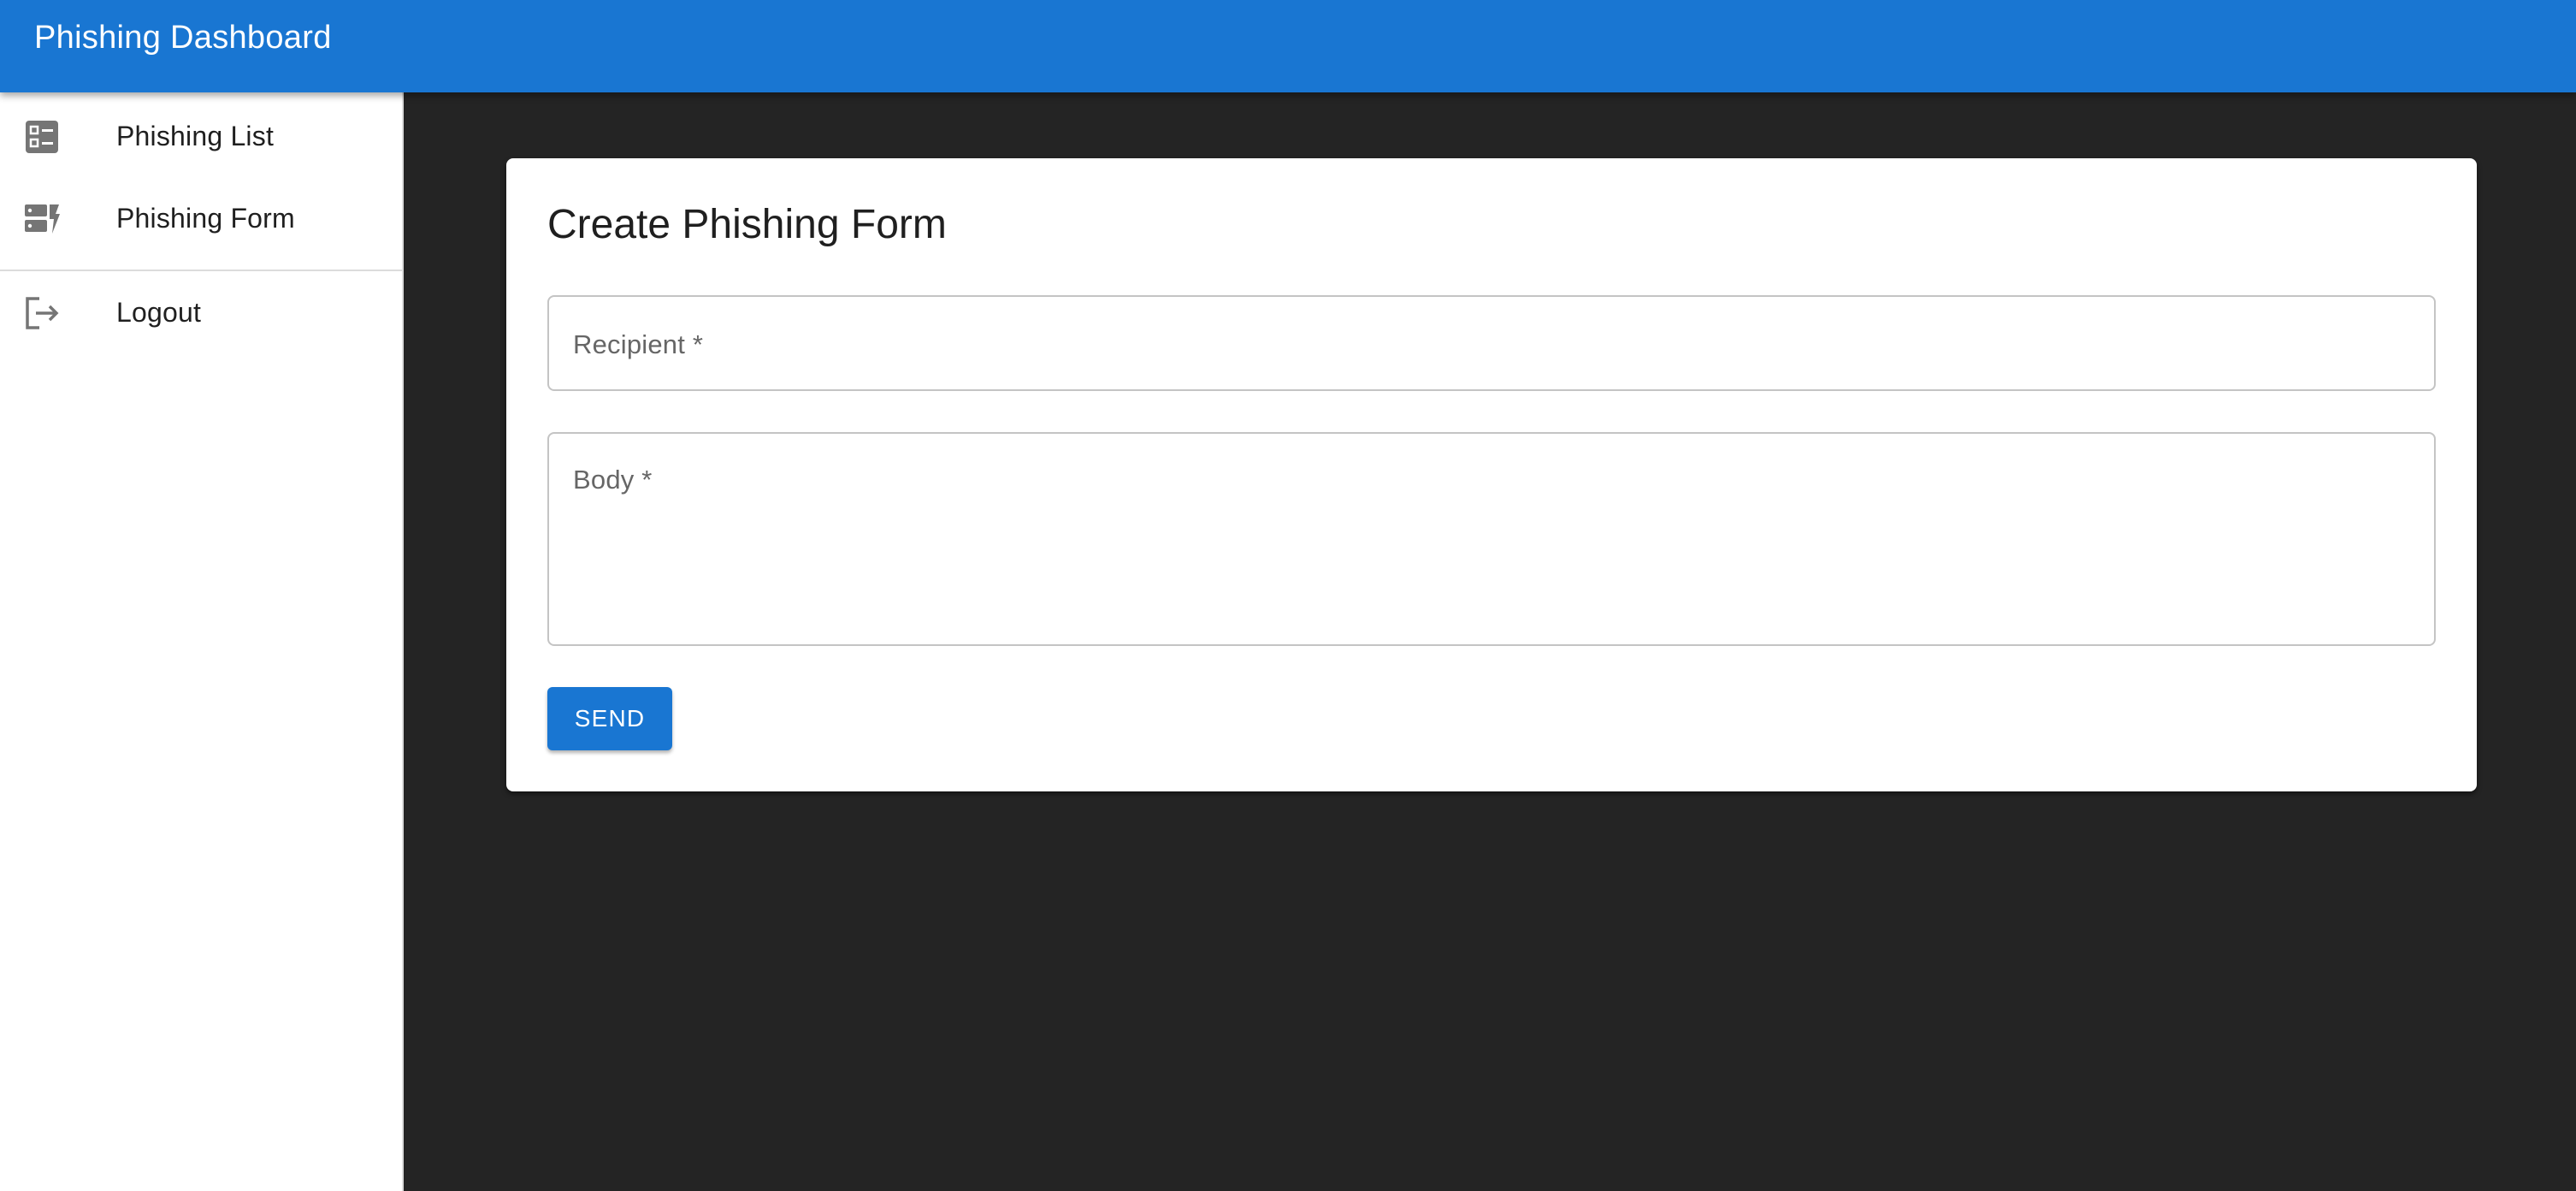 The width and height of the screenshot is (2576, 1191). Describe the element at coordinates (747, 224) in the screenshot. I see `form-title: Create Phishing Form` at that location.